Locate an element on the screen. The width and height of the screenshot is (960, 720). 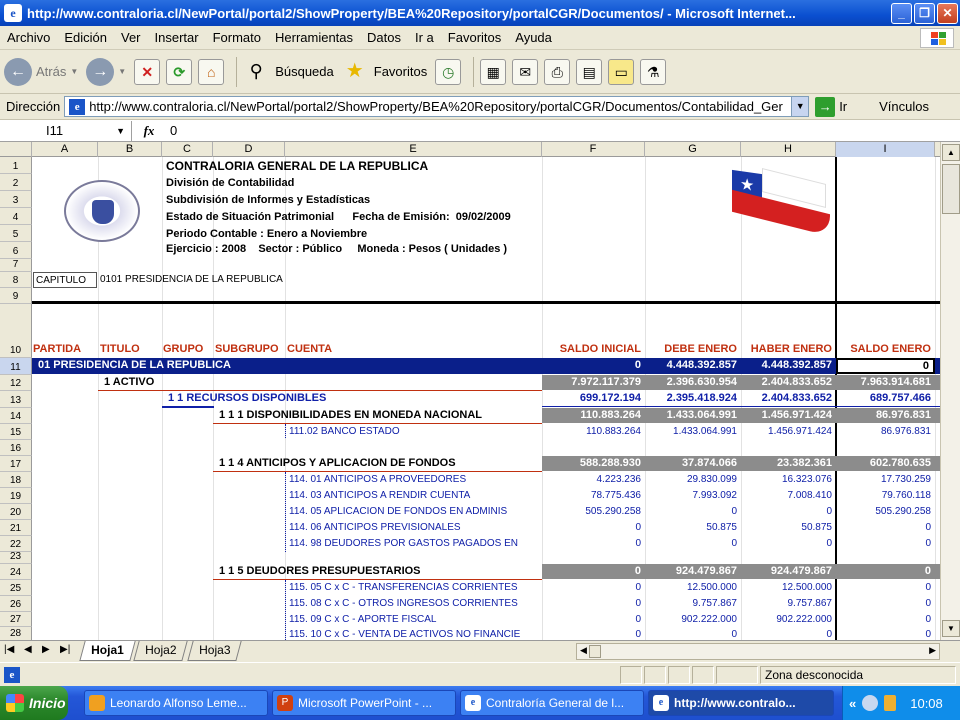
cuenta-114-06-debe: 50.875 is located at coordinates (693, 527).